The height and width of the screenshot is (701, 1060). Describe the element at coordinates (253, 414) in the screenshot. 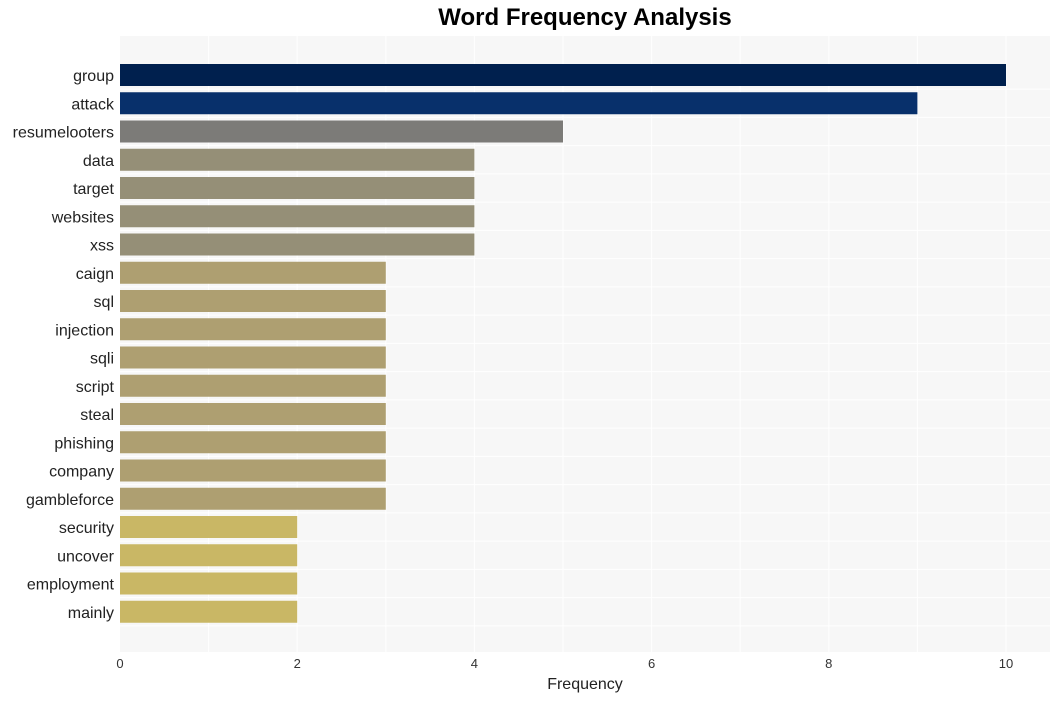

I see `bar-steal` at that location.